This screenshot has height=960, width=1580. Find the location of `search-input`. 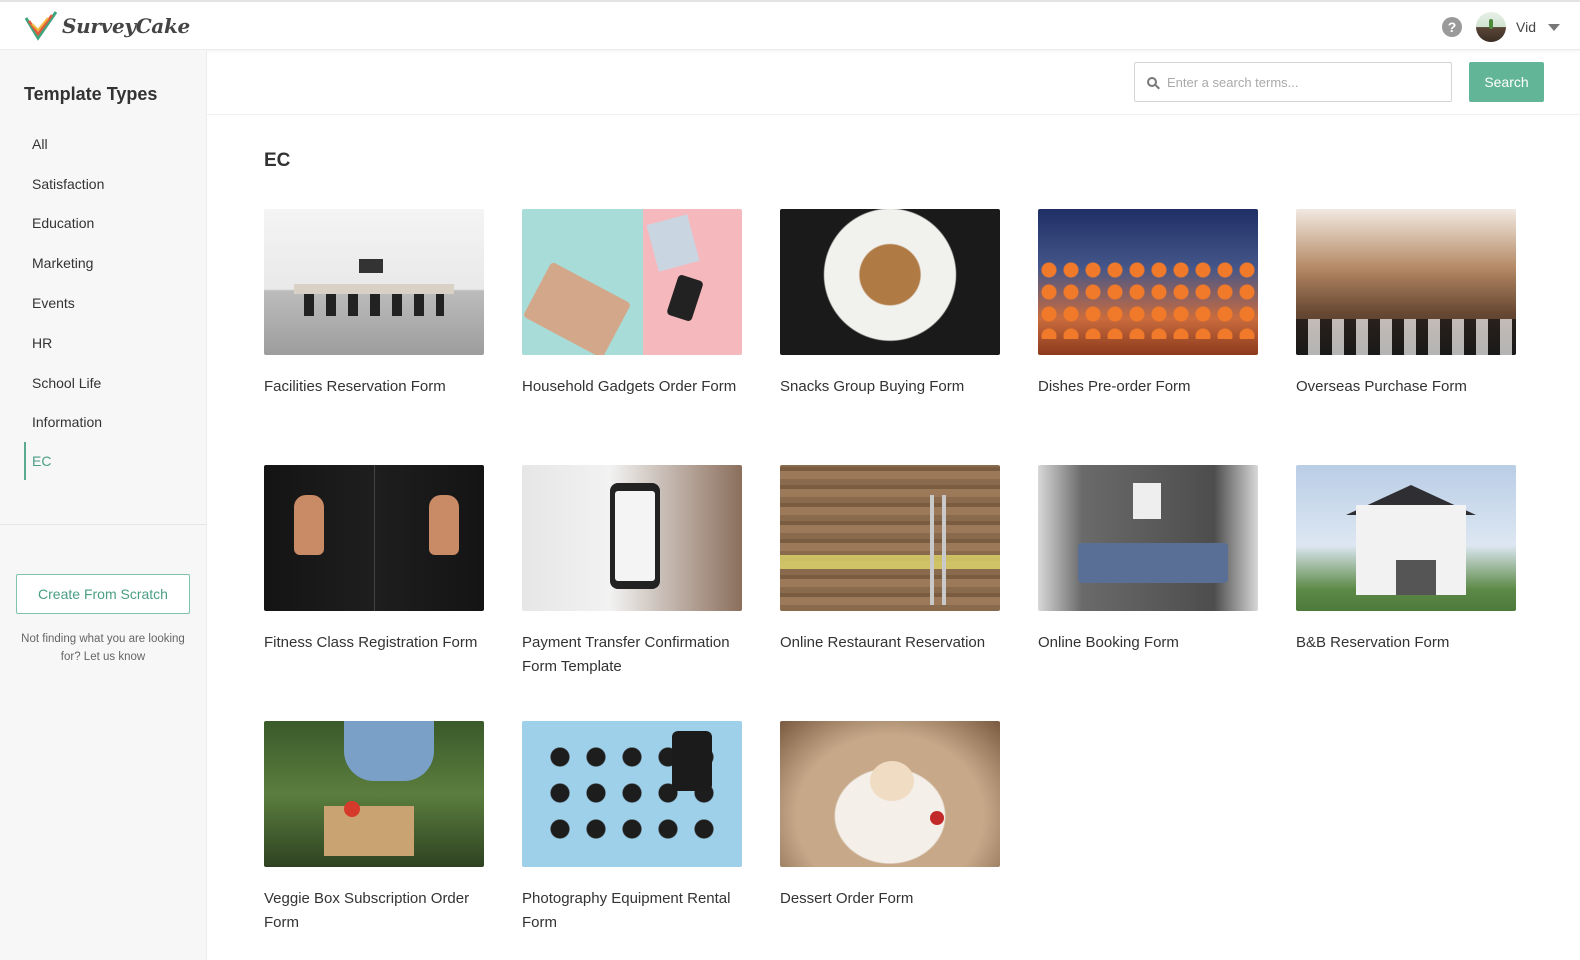

search-input is located at coordinates (1302, 82).